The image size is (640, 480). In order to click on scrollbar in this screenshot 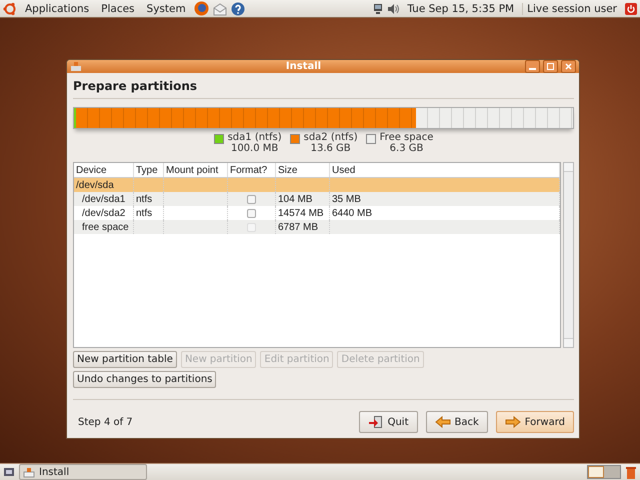, I will do `click(568, 255)`.